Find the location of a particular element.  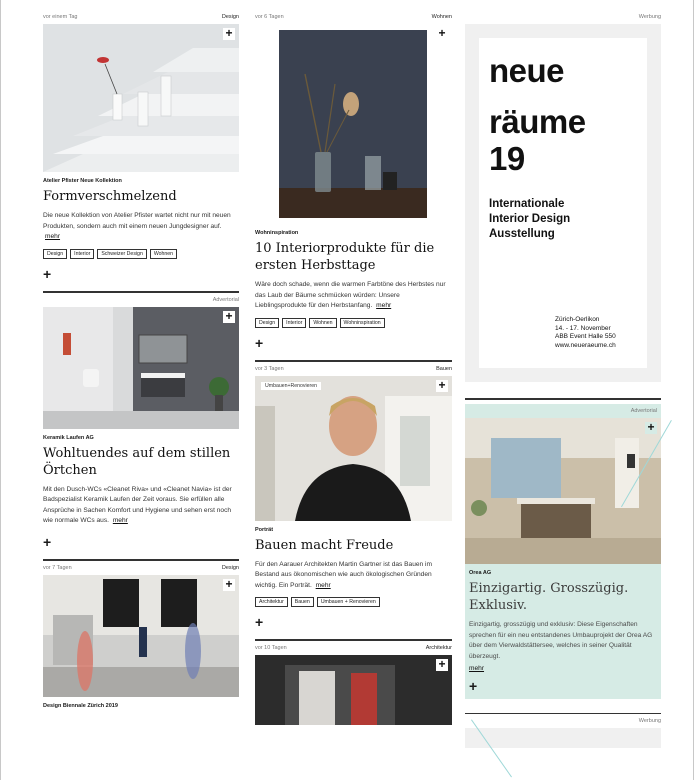

article-image-biennale: + is located at coordinates (141, 635).